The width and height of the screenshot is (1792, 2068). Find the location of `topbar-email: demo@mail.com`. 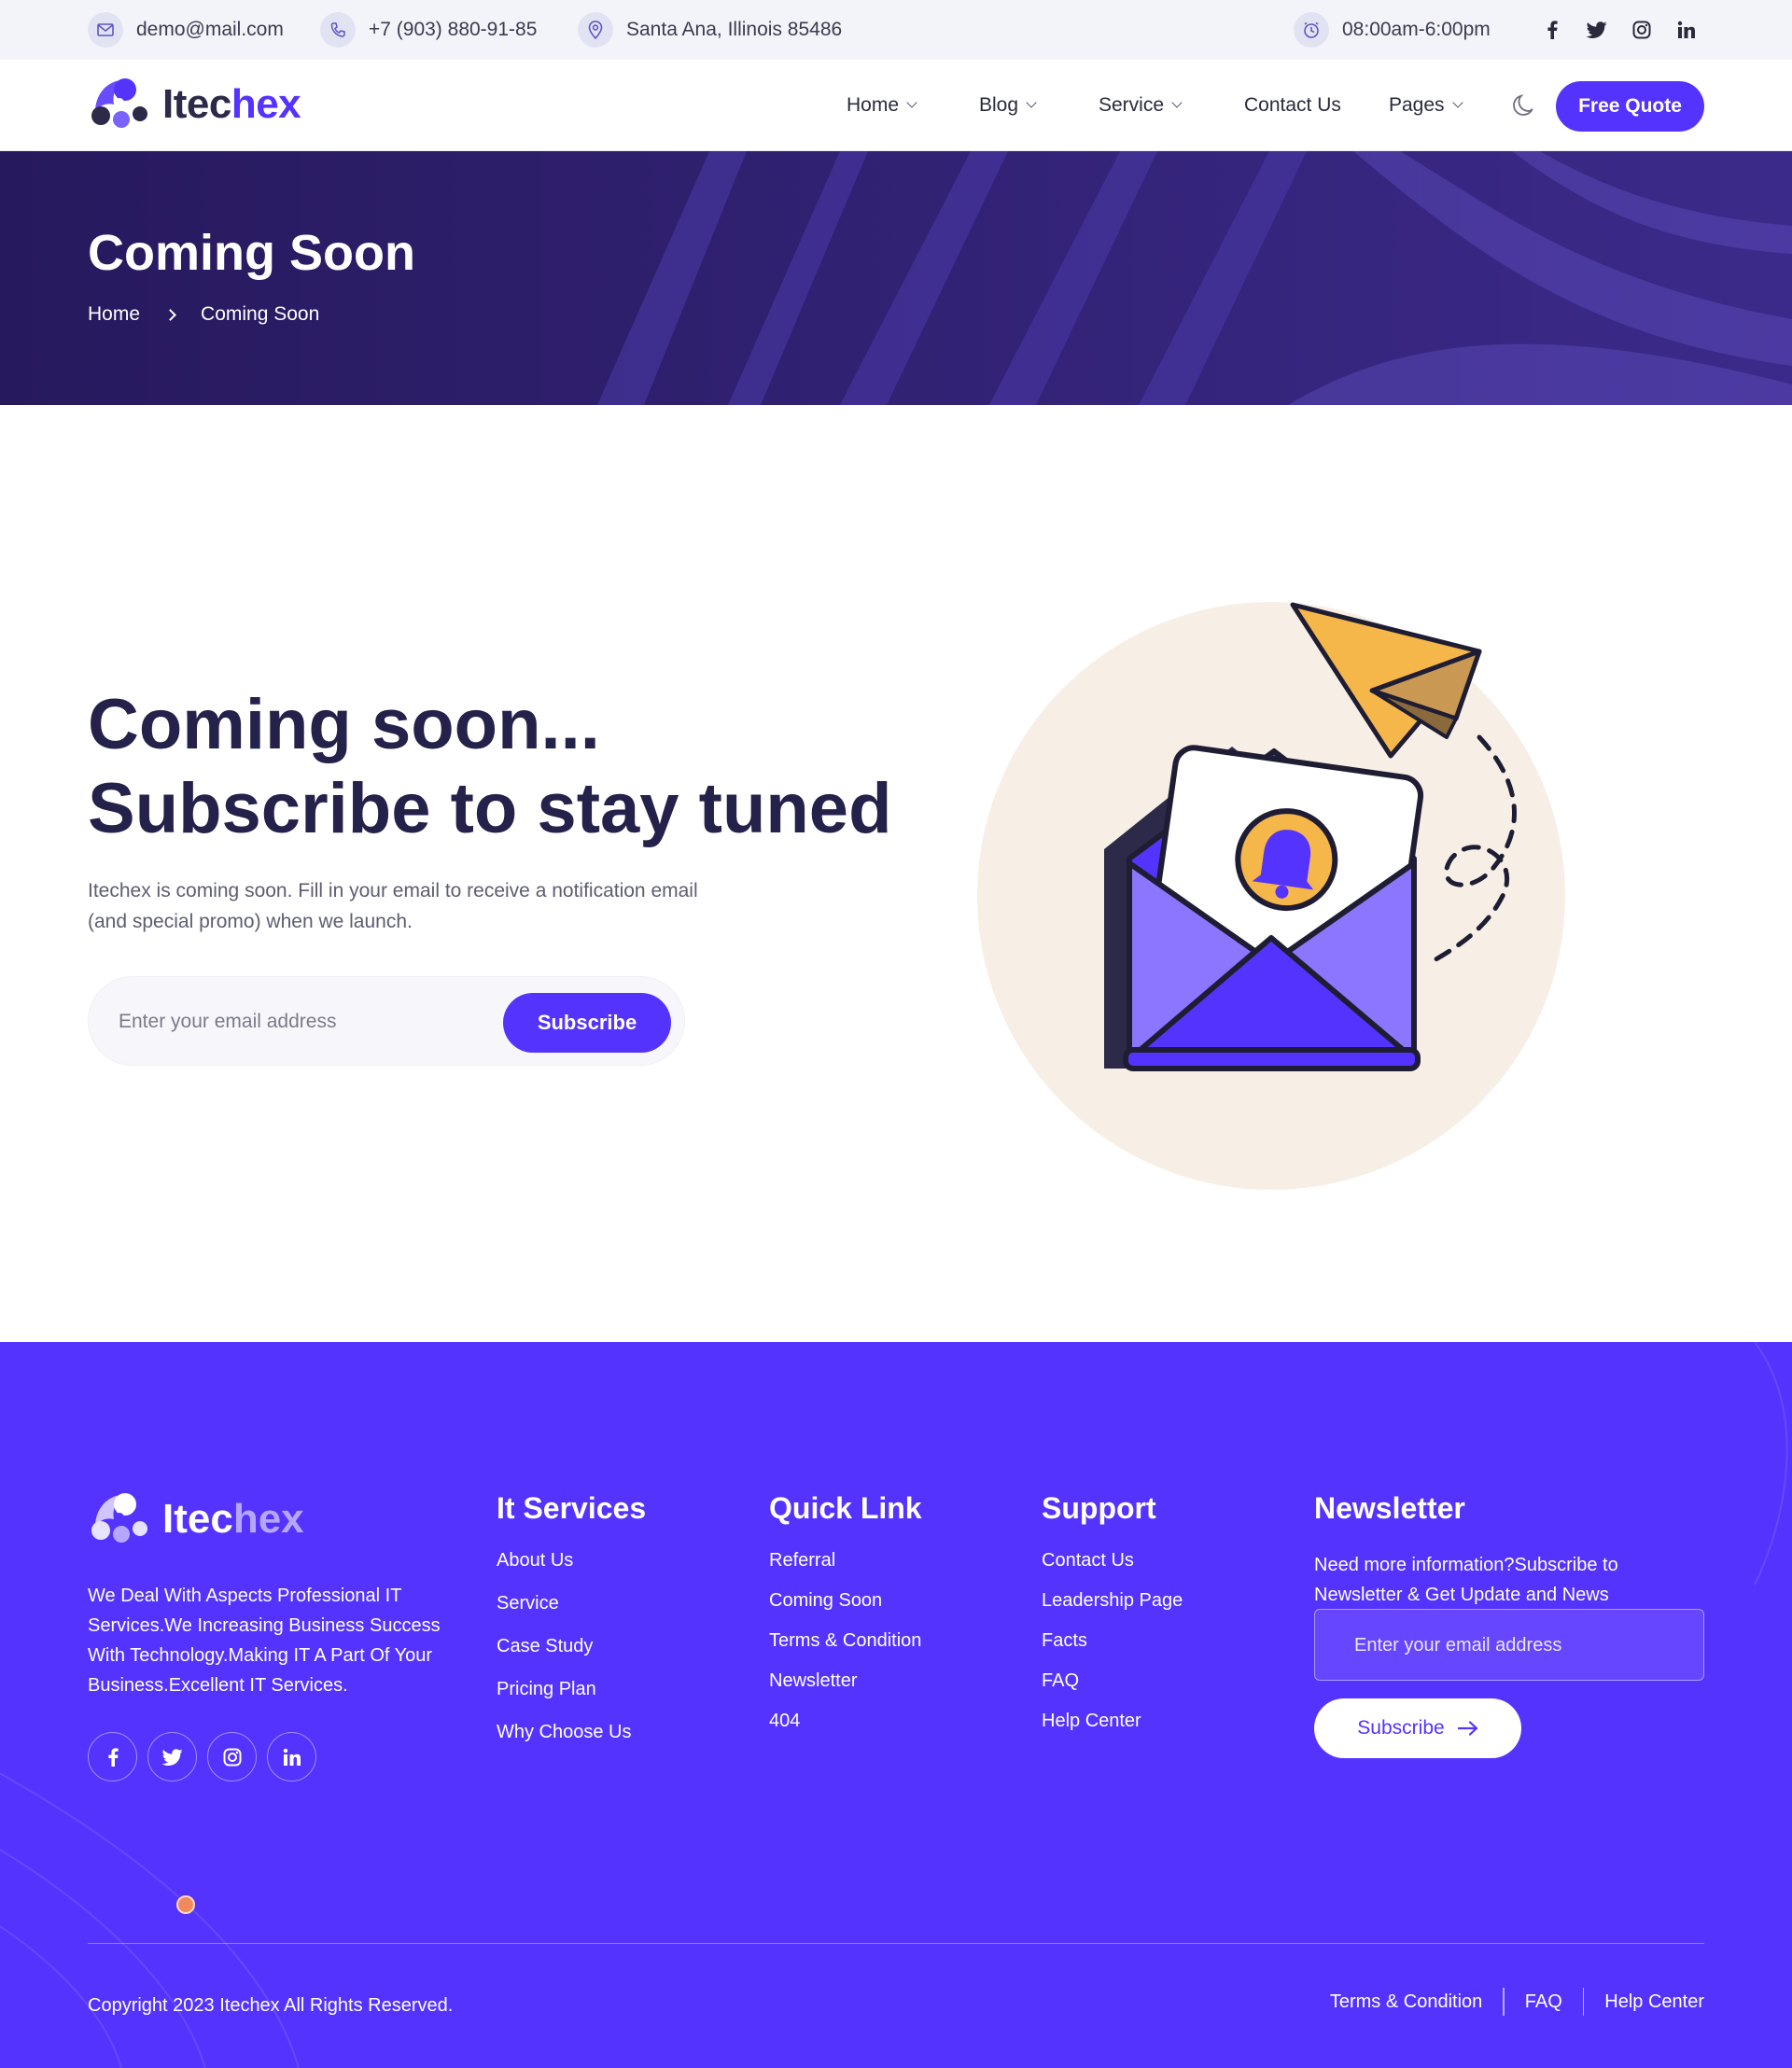

topbar-email: demo@mail.com is located at coordinates (186, 30).